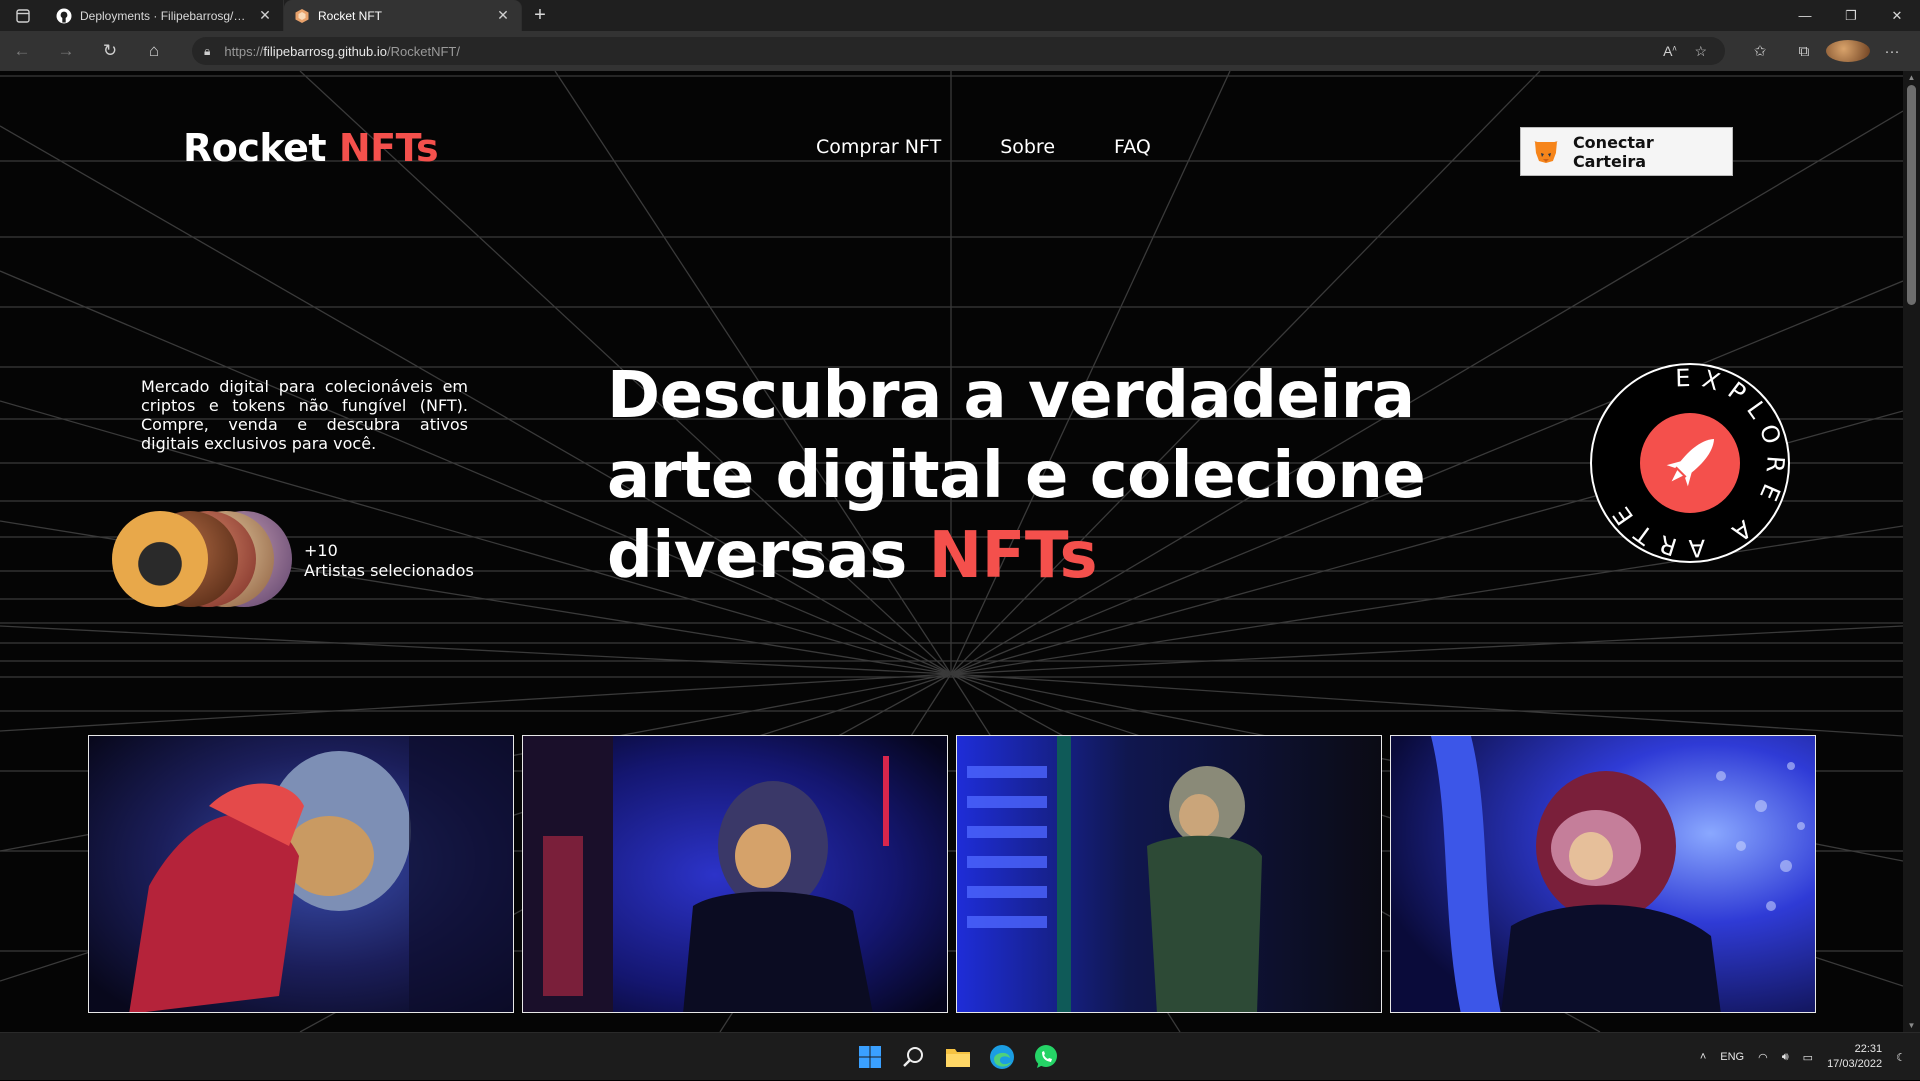 Image resolution: width=1920 pixels, height=1081 pixels. I want to click on home-icon: ⌂, so click(154, 51).